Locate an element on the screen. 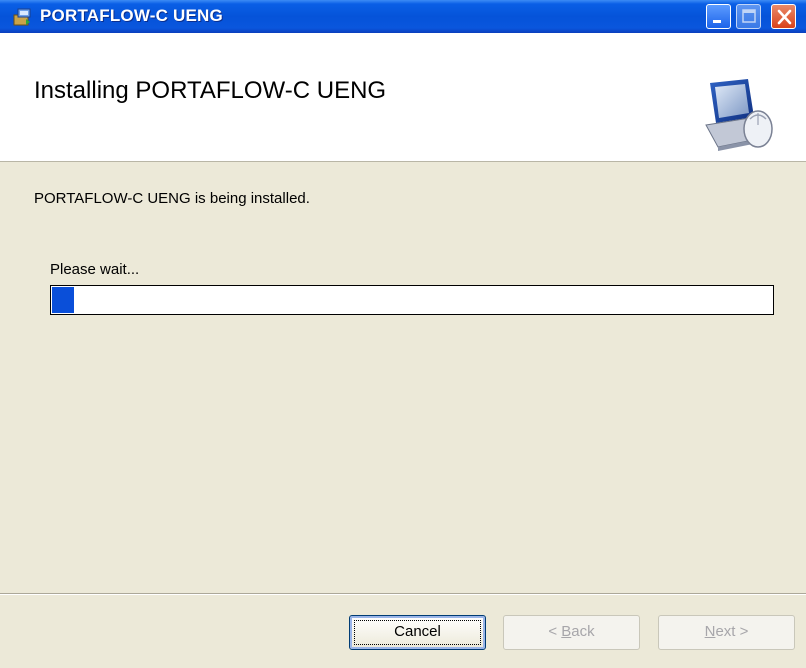 This screenshot has width=806, height=668. focus-rectangle is located at coordinates (417, 632).